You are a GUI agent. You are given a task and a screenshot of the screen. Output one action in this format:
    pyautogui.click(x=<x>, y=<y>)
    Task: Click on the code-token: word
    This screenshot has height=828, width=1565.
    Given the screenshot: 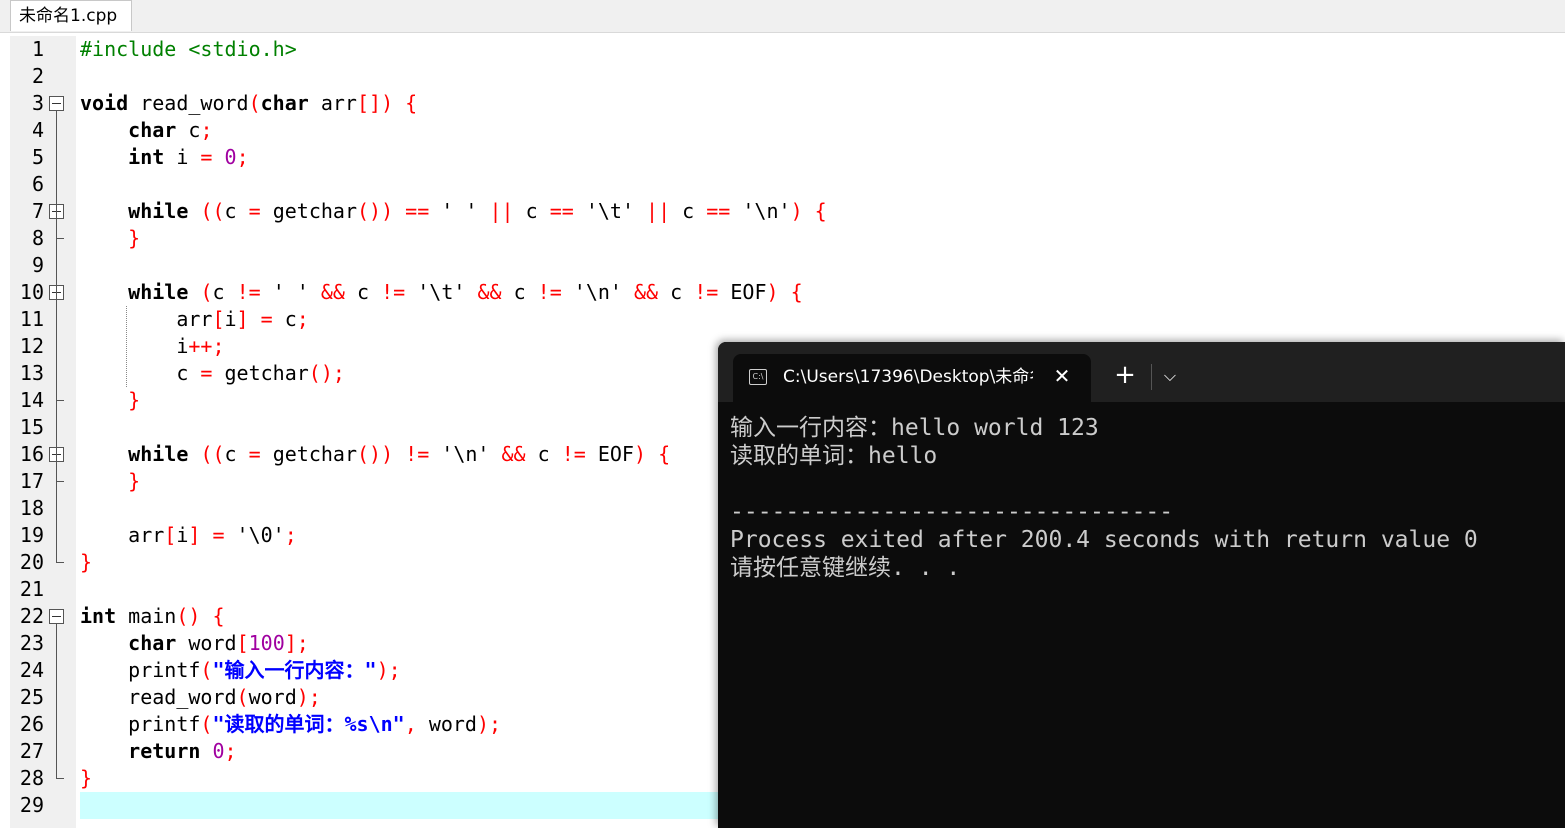 What is the action you would take?
    pyautogui.click(x=452, y=724)
    